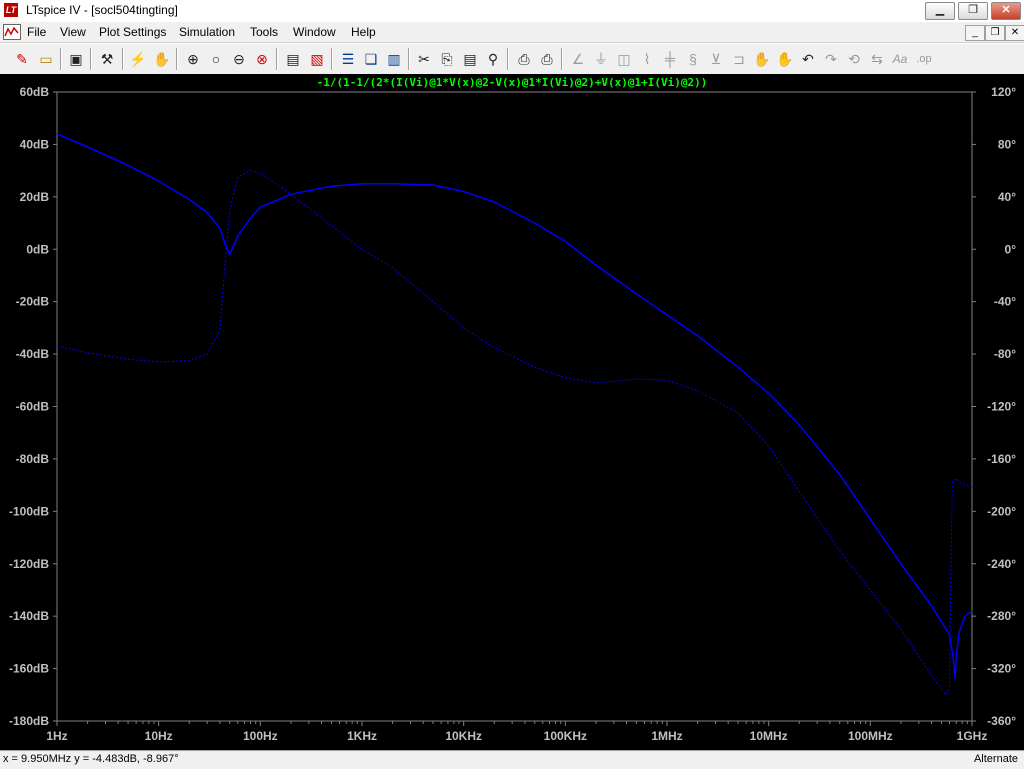  Describe the element at coordinates (647, 59) in the screenshot. I see `resistor-icon: ⌇` at that location.